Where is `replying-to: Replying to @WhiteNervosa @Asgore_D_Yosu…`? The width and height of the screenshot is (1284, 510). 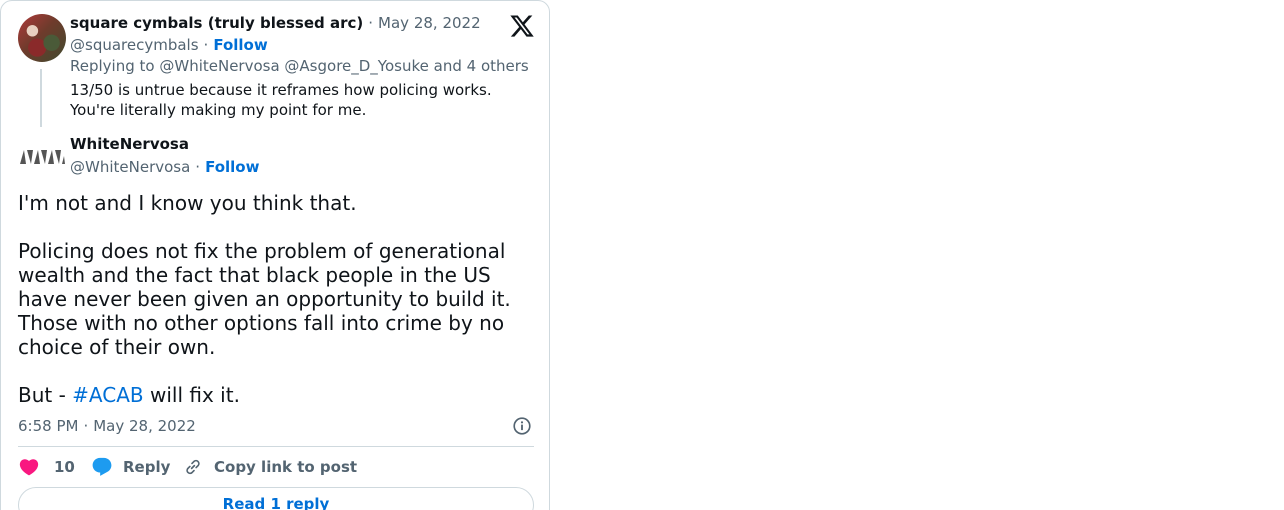 replying-to: Replying to @WhiteNervosa @Asgore_D_Yosu… is located at coordinates (299, 66).